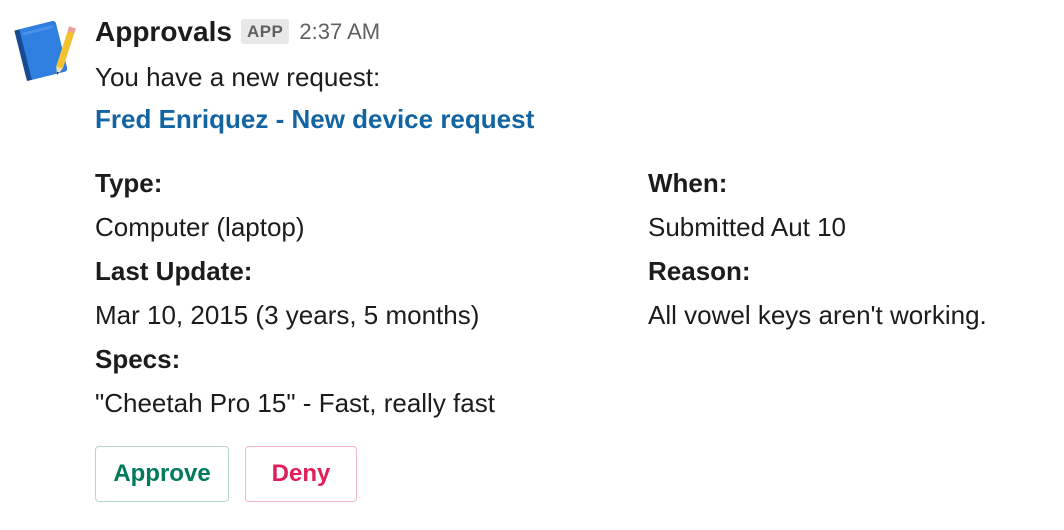  What do you see at coordinates (129, 183) in the screenshot?
I see `field-label-type: Type:` at bounding box center [129, 183].